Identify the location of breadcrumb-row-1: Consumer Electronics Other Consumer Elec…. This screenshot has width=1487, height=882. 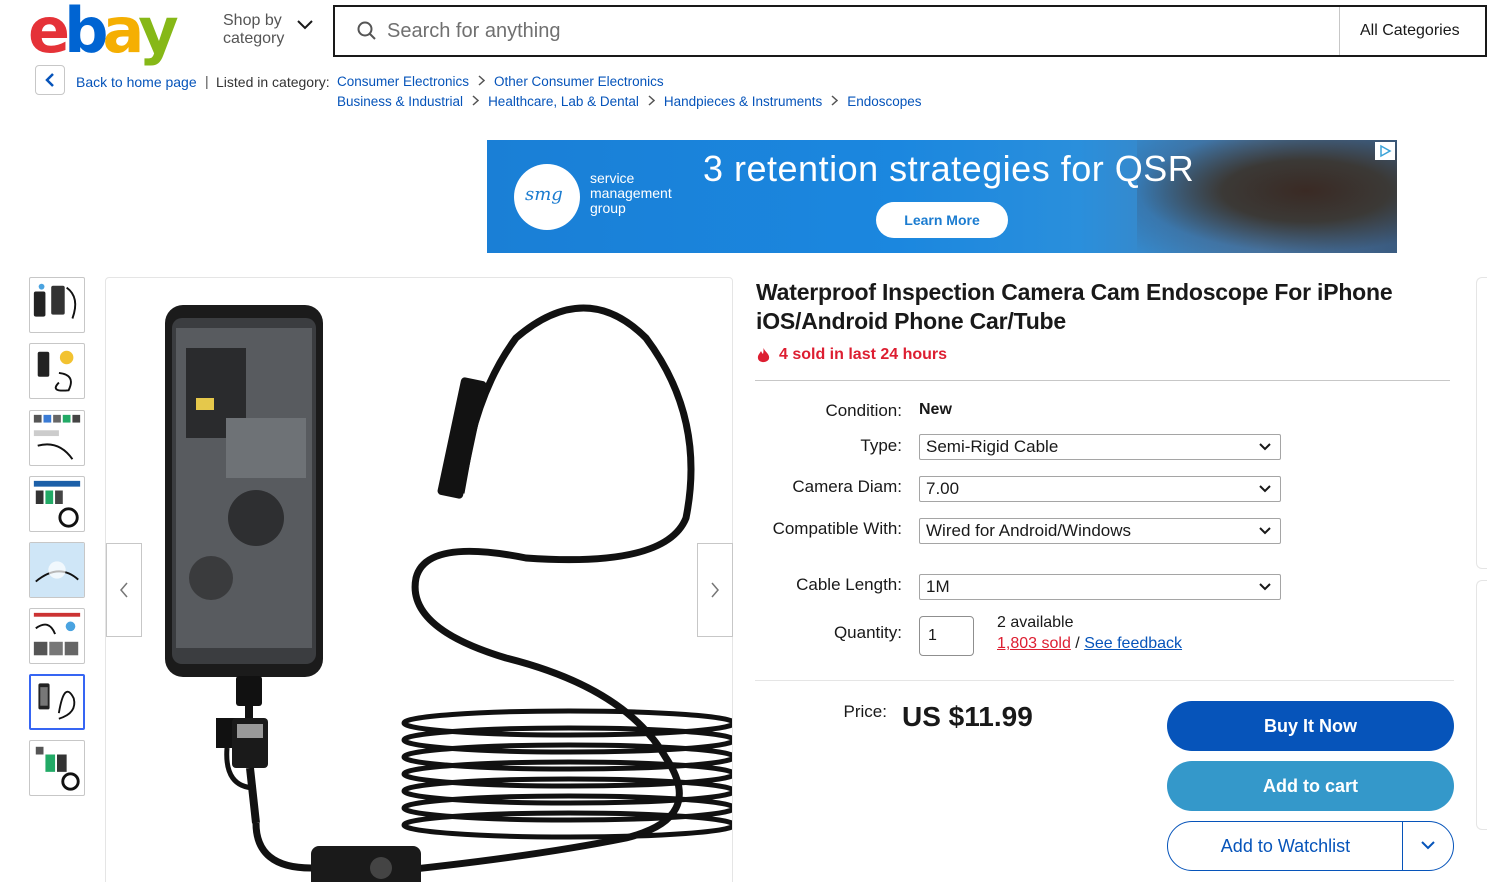
(500, 81).